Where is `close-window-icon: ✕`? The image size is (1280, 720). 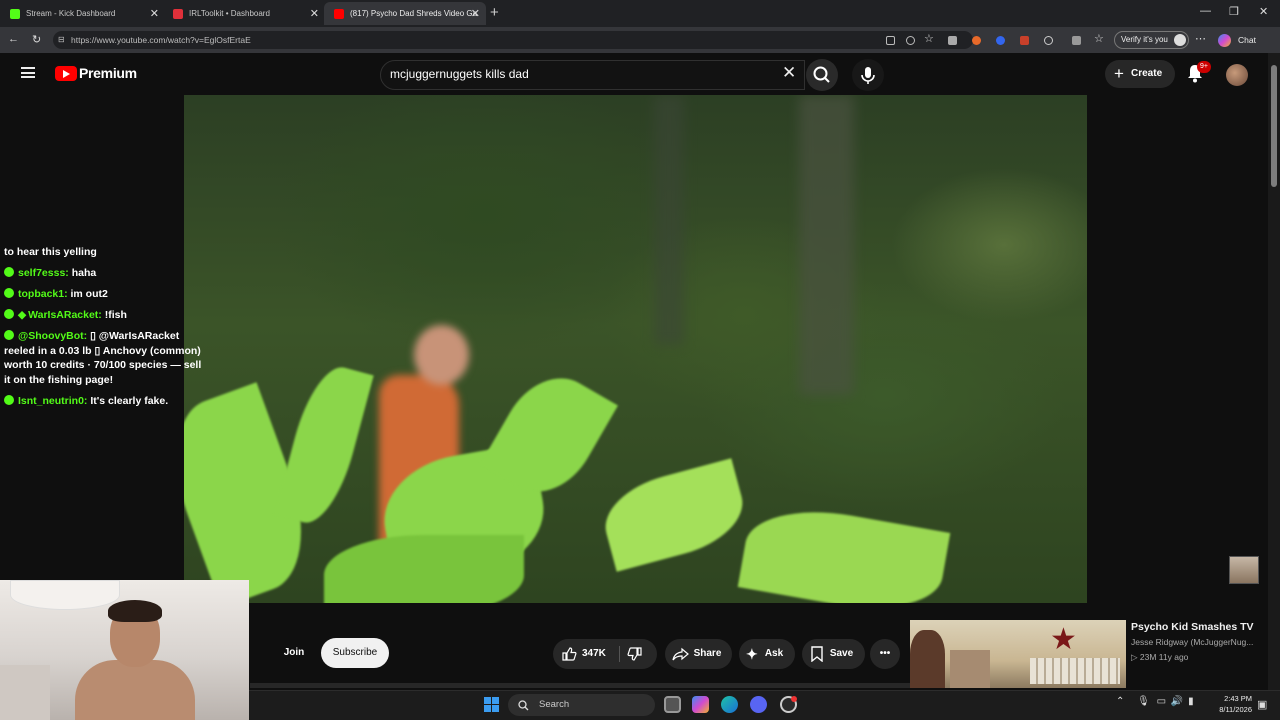
close-window-icon: ✕ is located at coordinates (1263, 11).